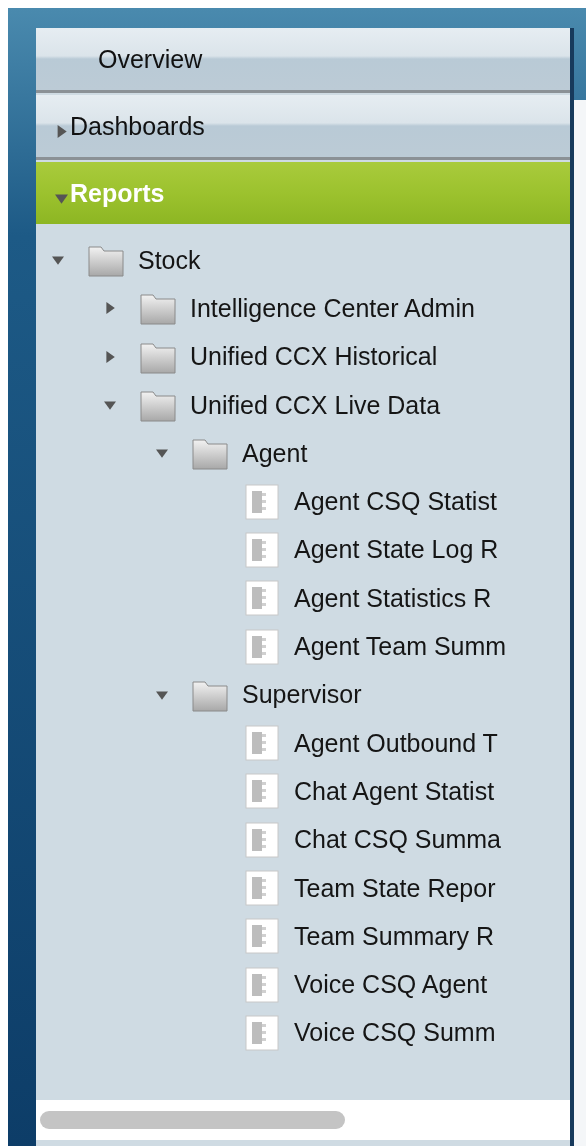 The image size is (586, 1146). What do you see at coordinates (387, 936) in the screenshot?
I see `tree-item: Team Summary R` at bounding box center [387, 936].